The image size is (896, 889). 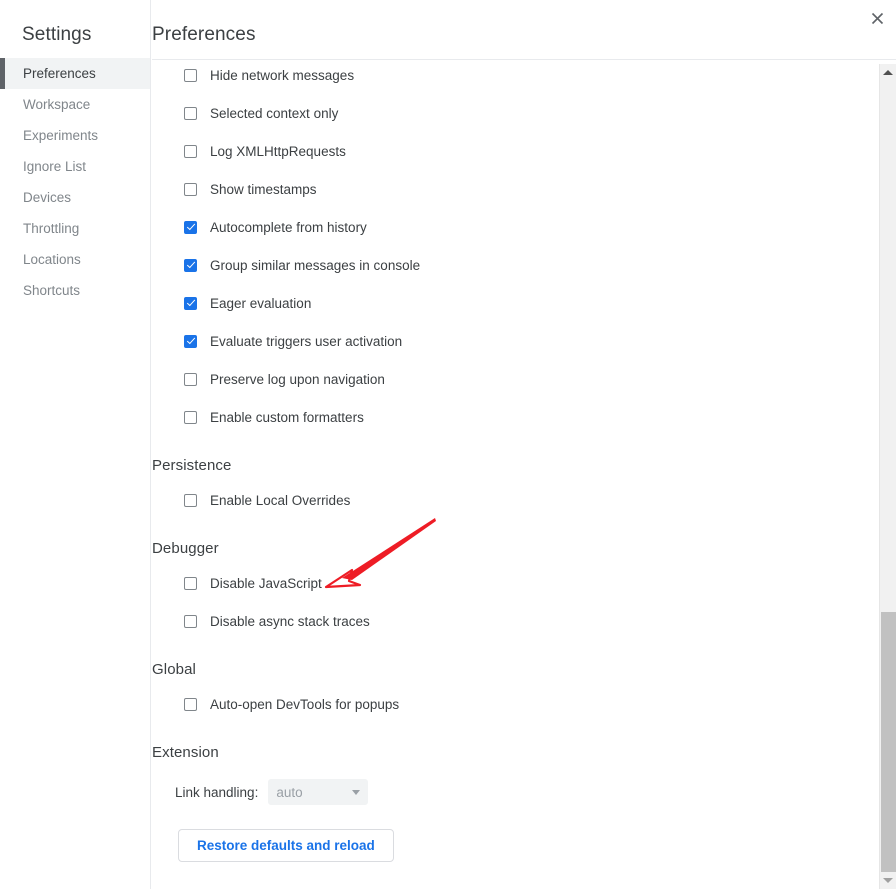 I want to click on sidebar-item-label: Preferences, so click(x=59, y=73).